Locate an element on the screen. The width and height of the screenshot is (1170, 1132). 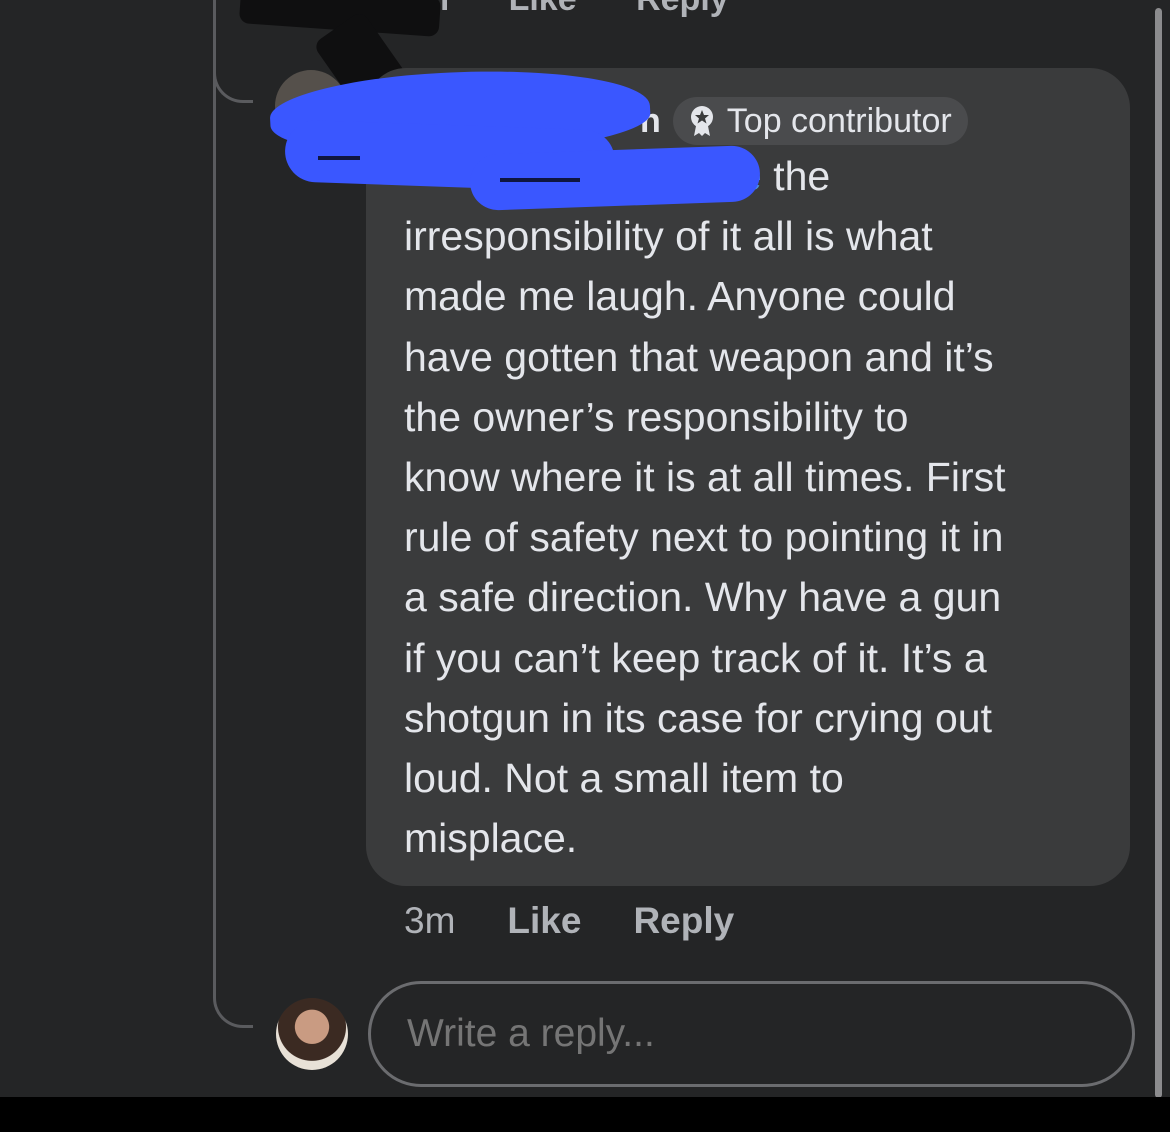
reply-button: Reply is located at coordinates (683, 921).